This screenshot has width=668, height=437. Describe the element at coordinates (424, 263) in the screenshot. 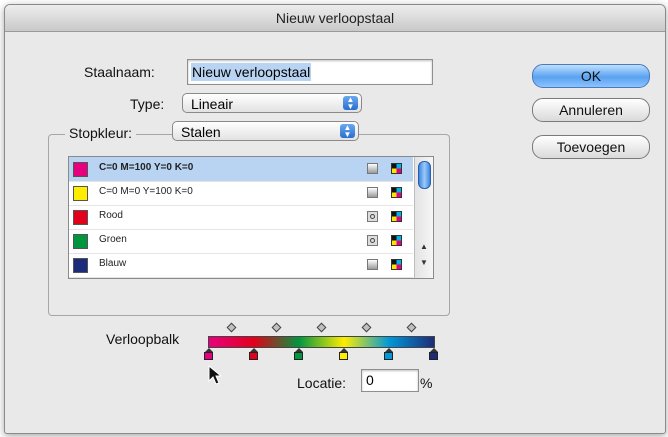

I see `scroll-down-icon: ▼` at that location.